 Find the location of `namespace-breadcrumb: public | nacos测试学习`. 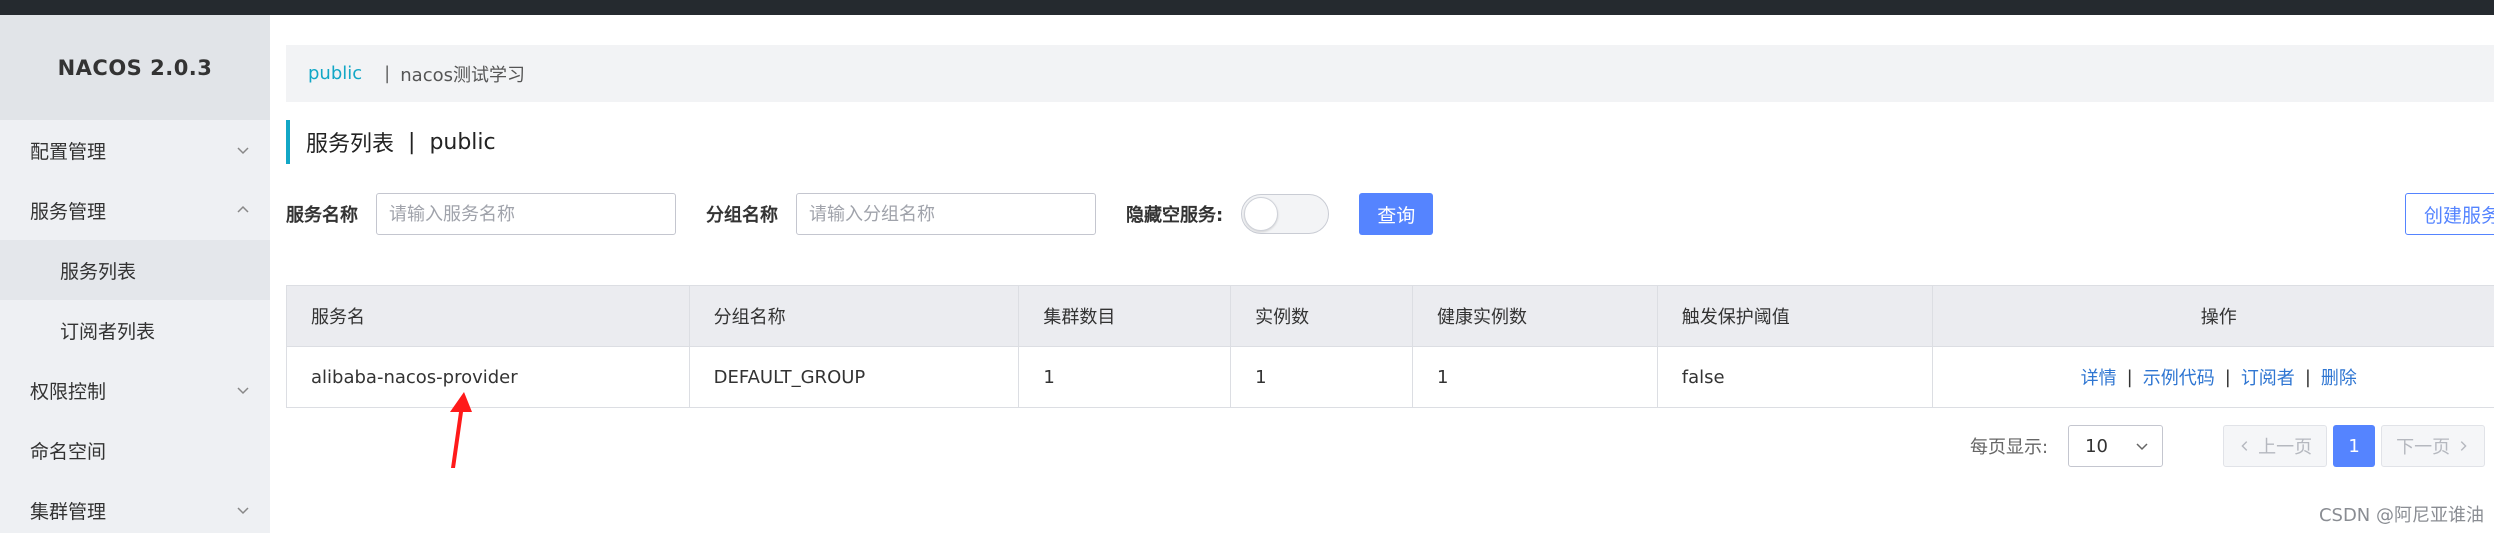

namespace-breadcrumb: public | nacos测试学习 is located at coordinates (1390, 73).